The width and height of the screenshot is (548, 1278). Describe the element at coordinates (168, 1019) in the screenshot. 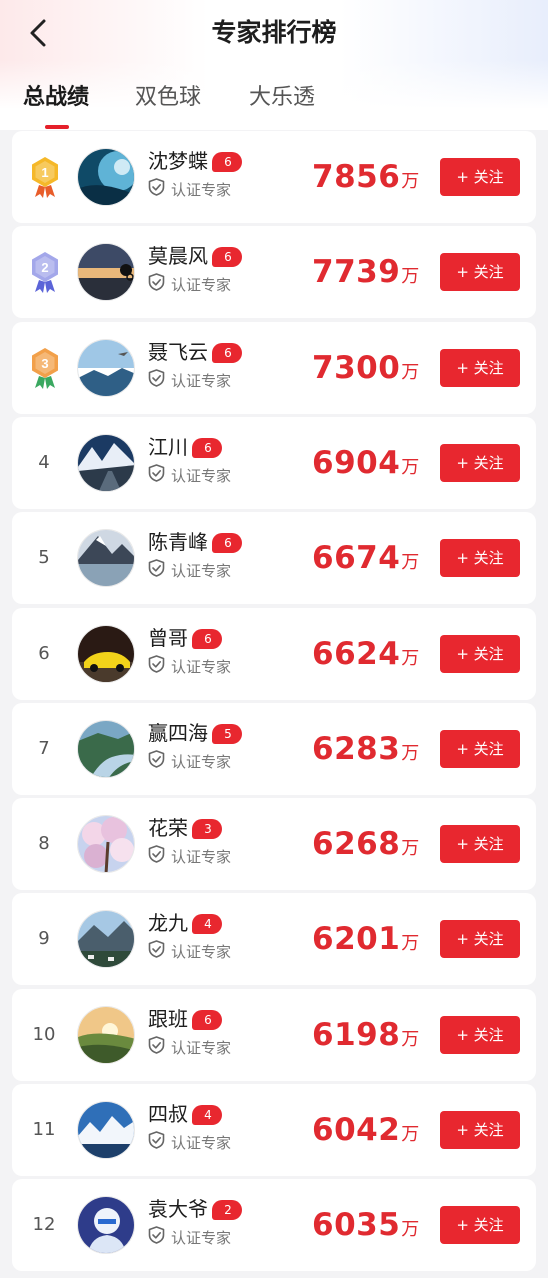

I see `expert-name: 跟班` at that location.